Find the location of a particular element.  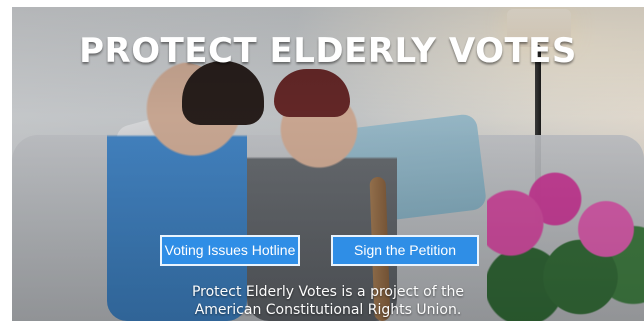

sign-petition-button: Sign the Petition is located at coordinates (405, 250).